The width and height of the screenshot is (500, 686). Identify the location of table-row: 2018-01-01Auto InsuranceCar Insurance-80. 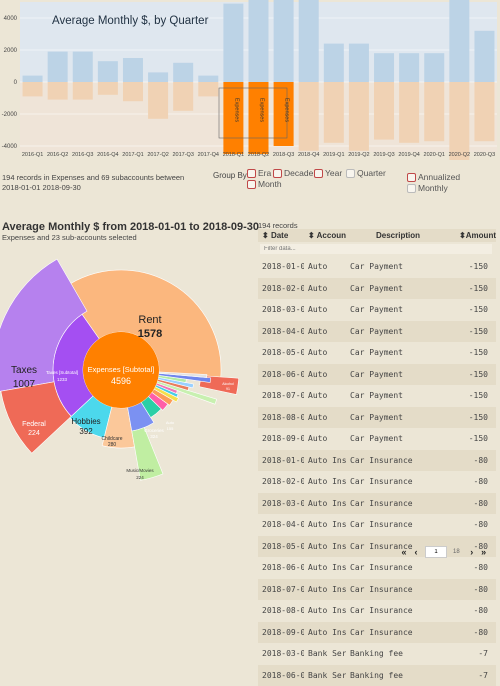
(377, 461).